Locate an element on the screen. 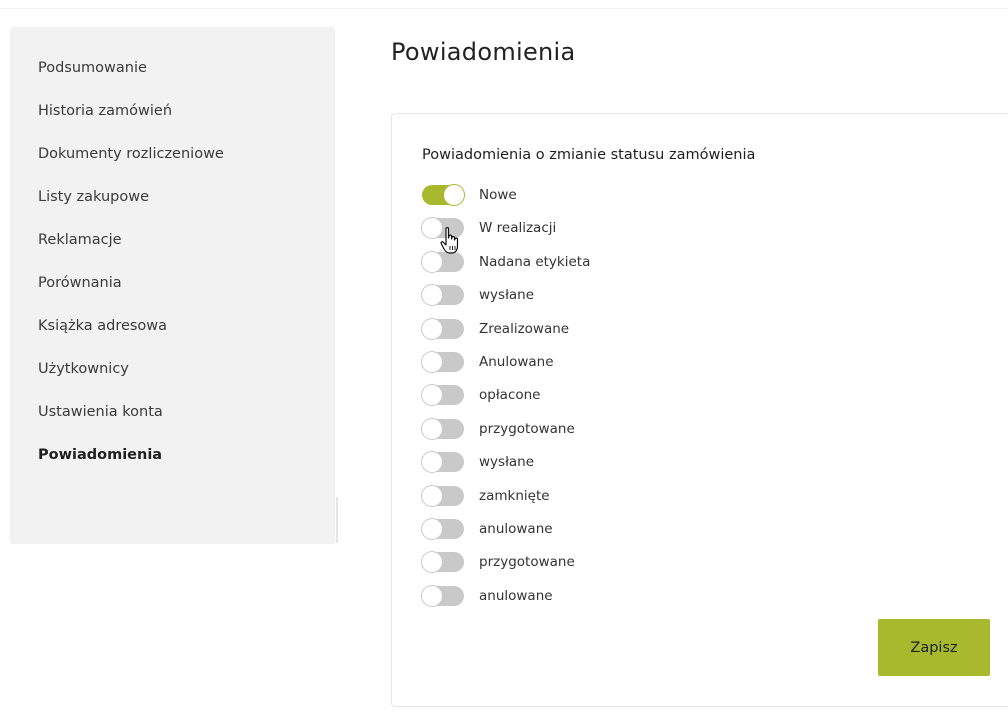 The width and height of the screenshot is (1008, 718). toggle-row: zamknięte is located at coordinates (506, 502).